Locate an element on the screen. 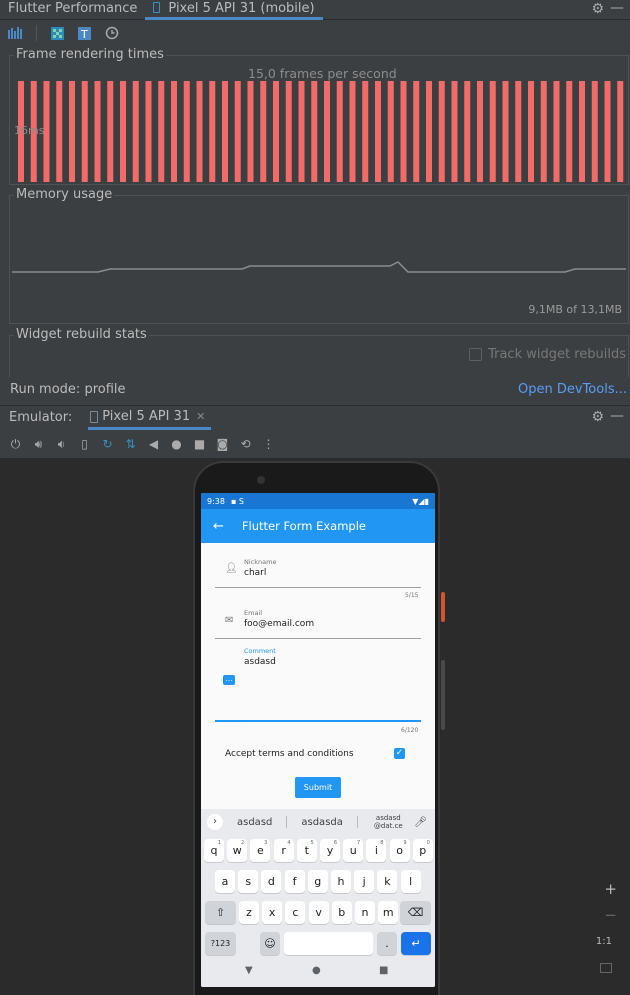  key-l: l is located at coordinates (410, 881).